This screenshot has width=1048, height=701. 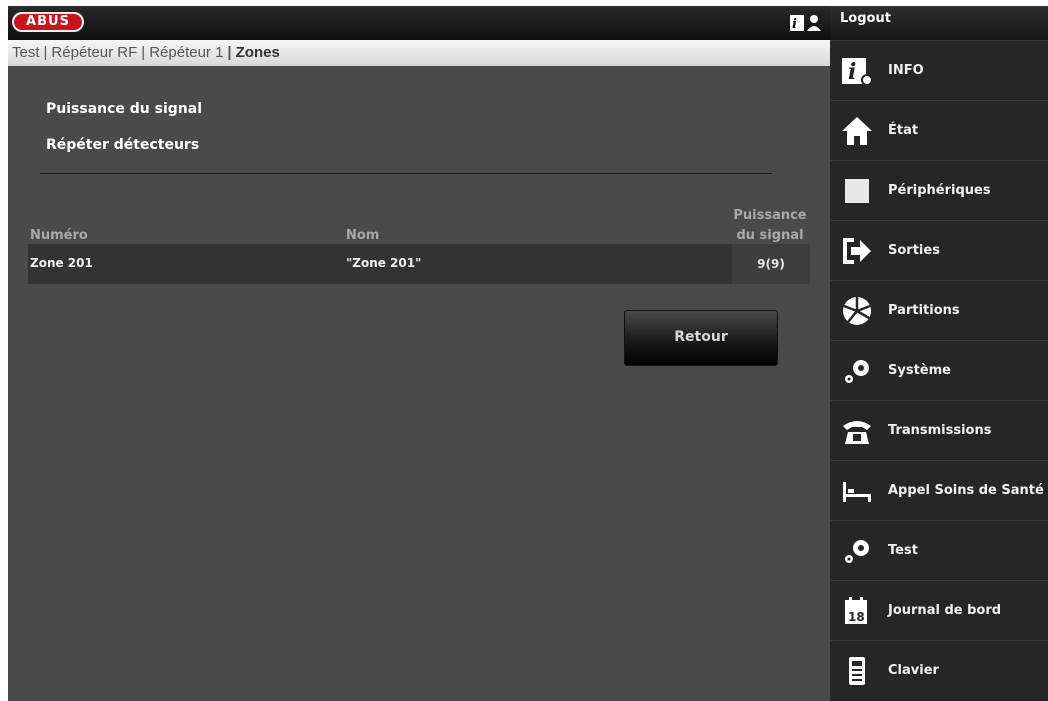 I want to click on breadcrumb: Test | Répéteur RF | Répéteur 1 | Zones, so click(x=419, y=53).